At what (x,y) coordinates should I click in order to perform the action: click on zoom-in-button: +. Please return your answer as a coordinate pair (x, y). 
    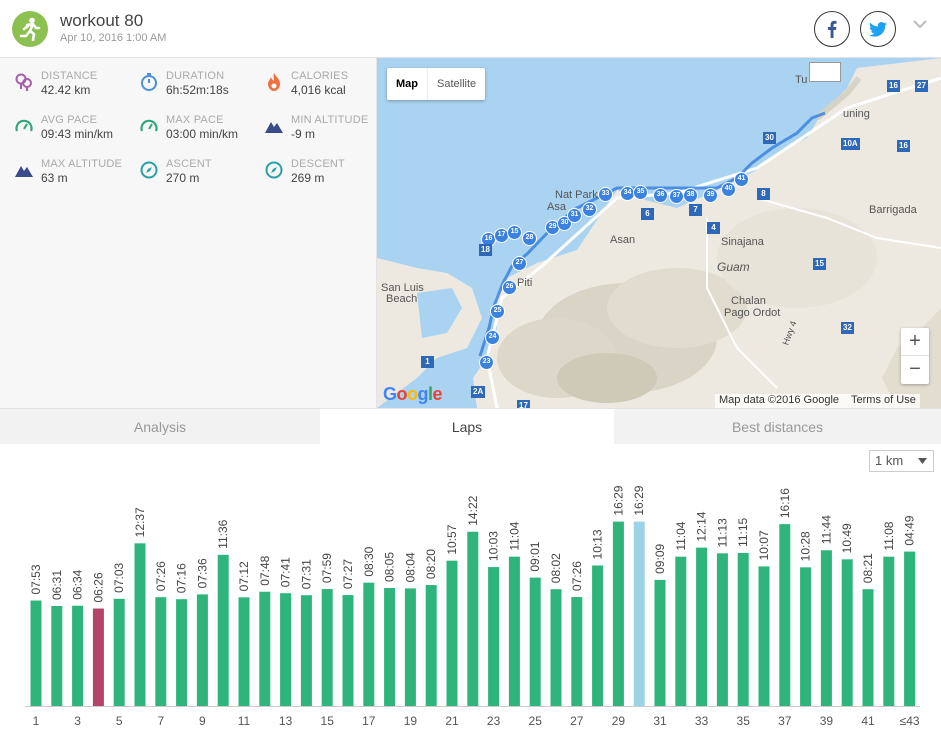
    Looking at the image, I should click on (915, 342).